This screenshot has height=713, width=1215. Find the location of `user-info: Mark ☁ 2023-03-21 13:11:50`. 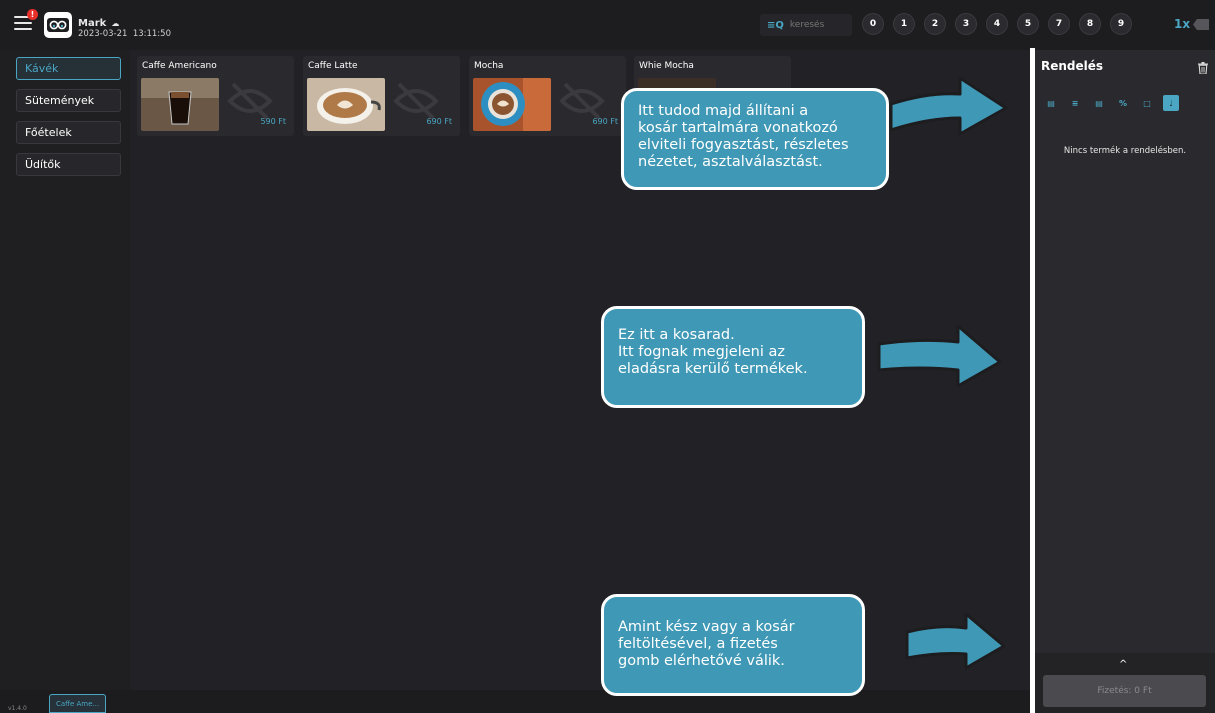

user-info: Mark ☁ 2023-03-21 13:11:50 is located at coordinates (124, 27).